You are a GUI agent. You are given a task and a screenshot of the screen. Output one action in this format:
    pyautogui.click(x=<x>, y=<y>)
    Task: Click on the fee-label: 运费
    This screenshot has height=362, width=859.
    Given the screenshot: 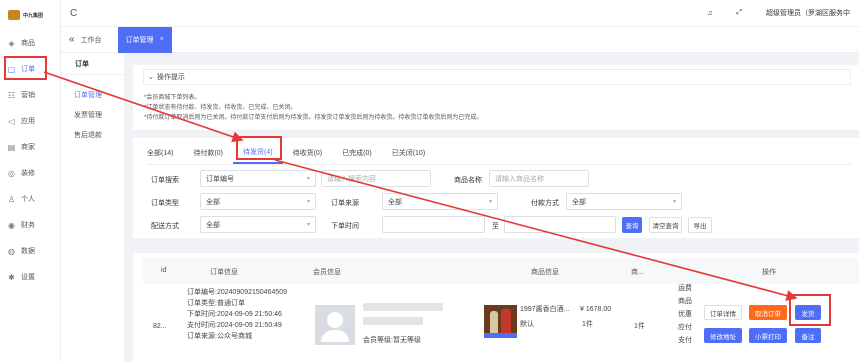 What is the action you would take?
    pyautogui.click(x=685, y=288)
    